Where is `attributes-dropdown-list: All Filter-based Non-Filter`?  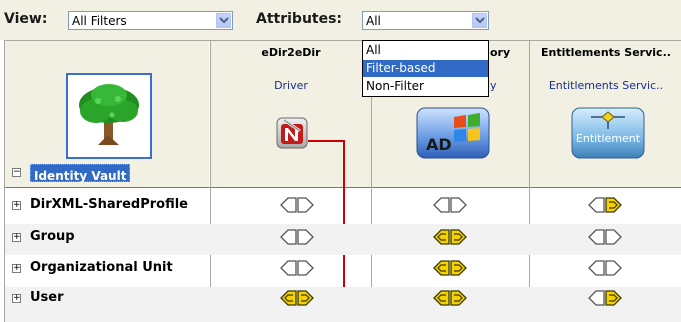 attributes-dropdown-list: All Filter-based Non-Filter is located at coordinates (425, 68).